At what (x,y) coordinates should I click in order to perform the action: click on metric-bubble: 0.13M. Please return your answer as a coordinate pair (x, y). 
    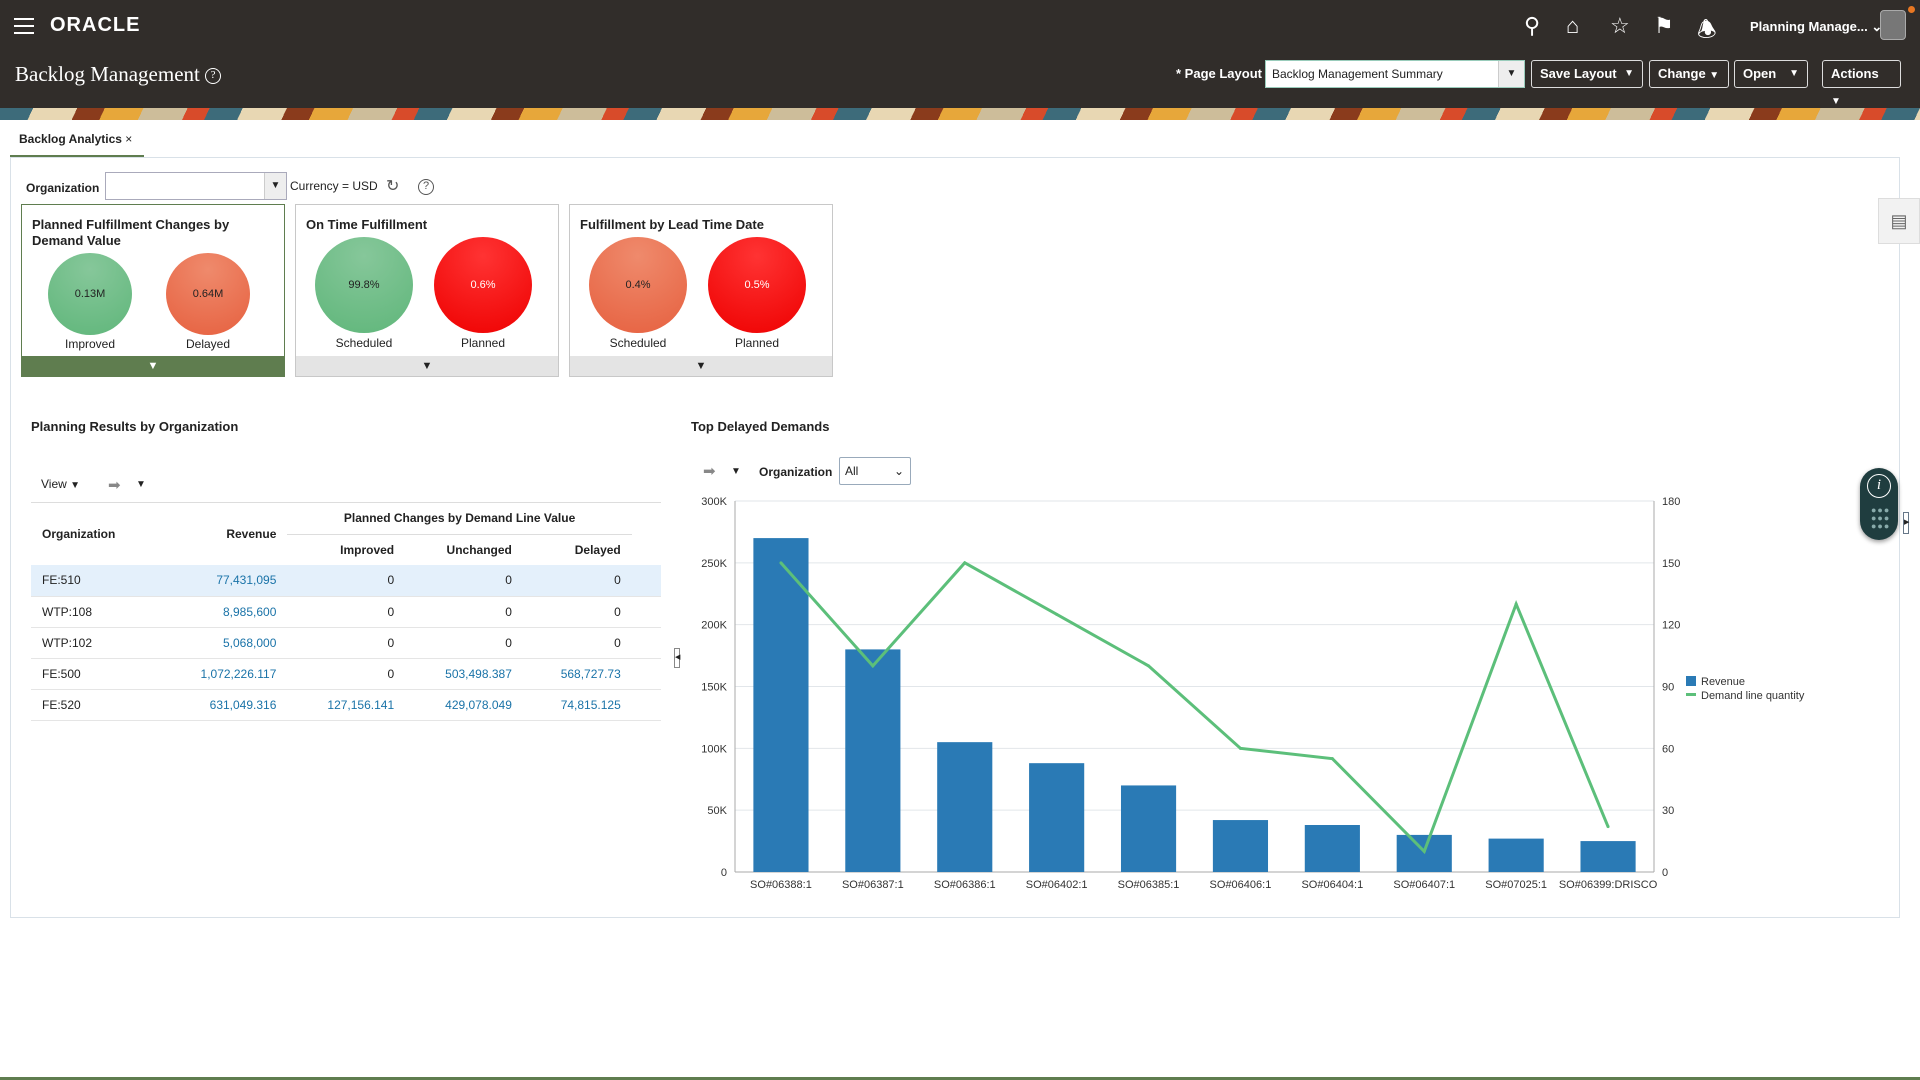
    Looking at the image, I should click on (90, 294).